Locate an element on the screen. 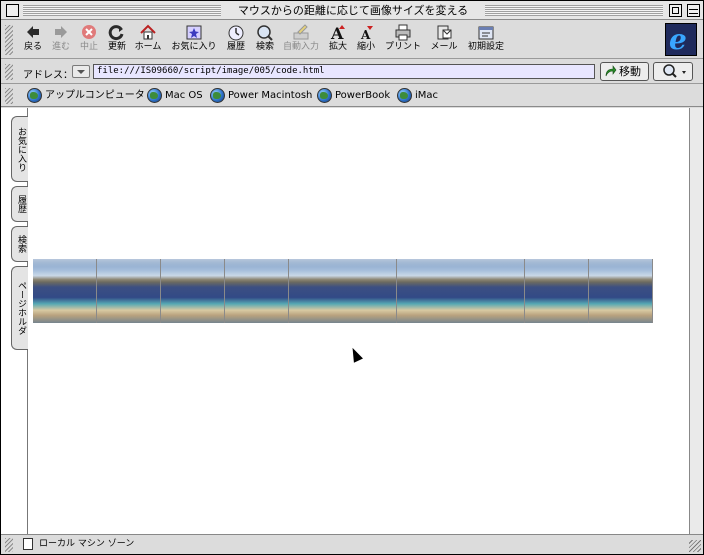 The image size is (704, 555). refresh-label: 更新 is located at coordinates (116, 47).